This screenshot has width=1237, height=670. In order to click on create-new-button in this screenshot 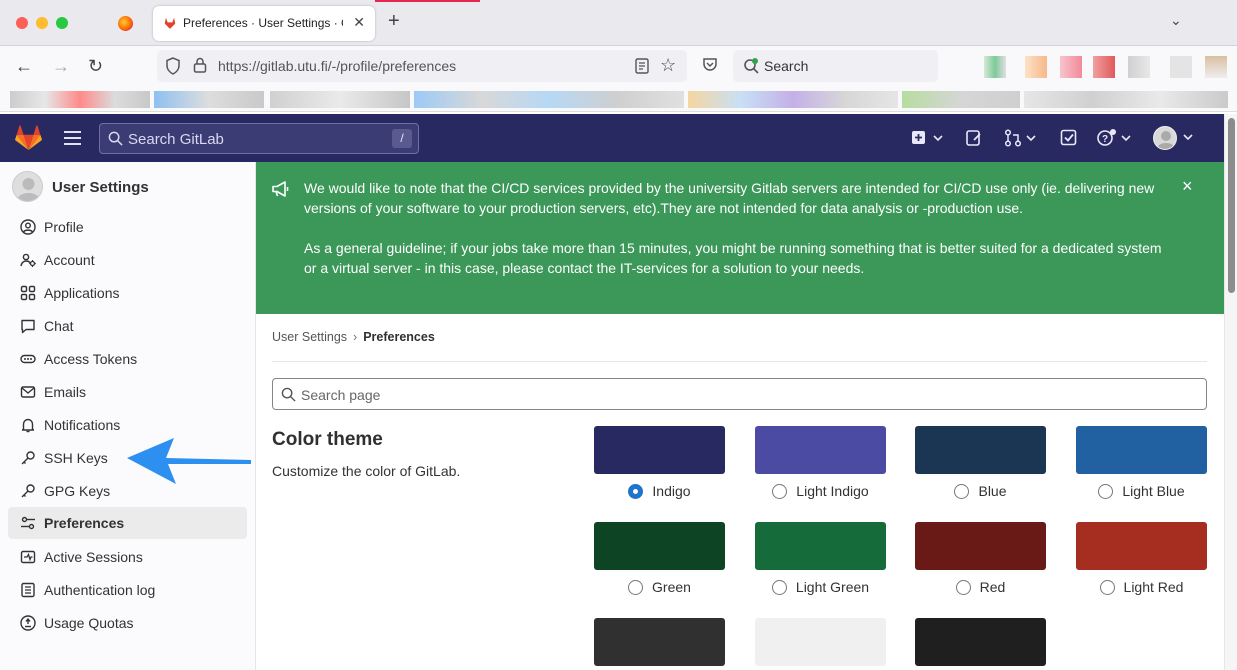, I will do `click(928, 138)`.